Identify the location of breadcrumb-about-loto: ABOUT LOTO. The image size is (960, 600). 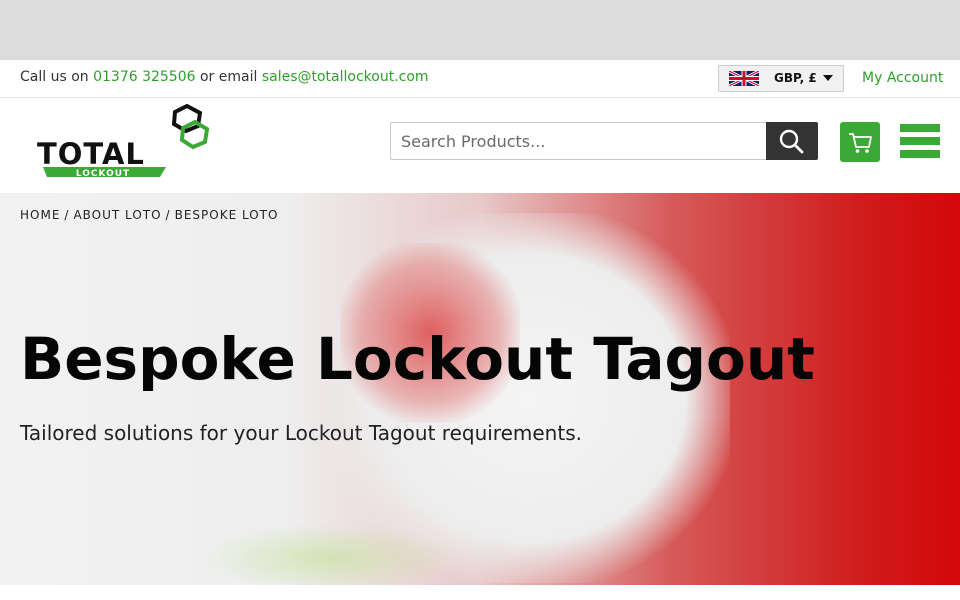
(117, 215).